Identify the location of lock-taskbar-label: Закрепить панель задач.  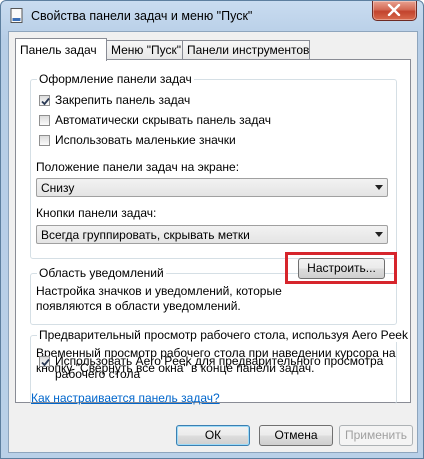
(123, 100).